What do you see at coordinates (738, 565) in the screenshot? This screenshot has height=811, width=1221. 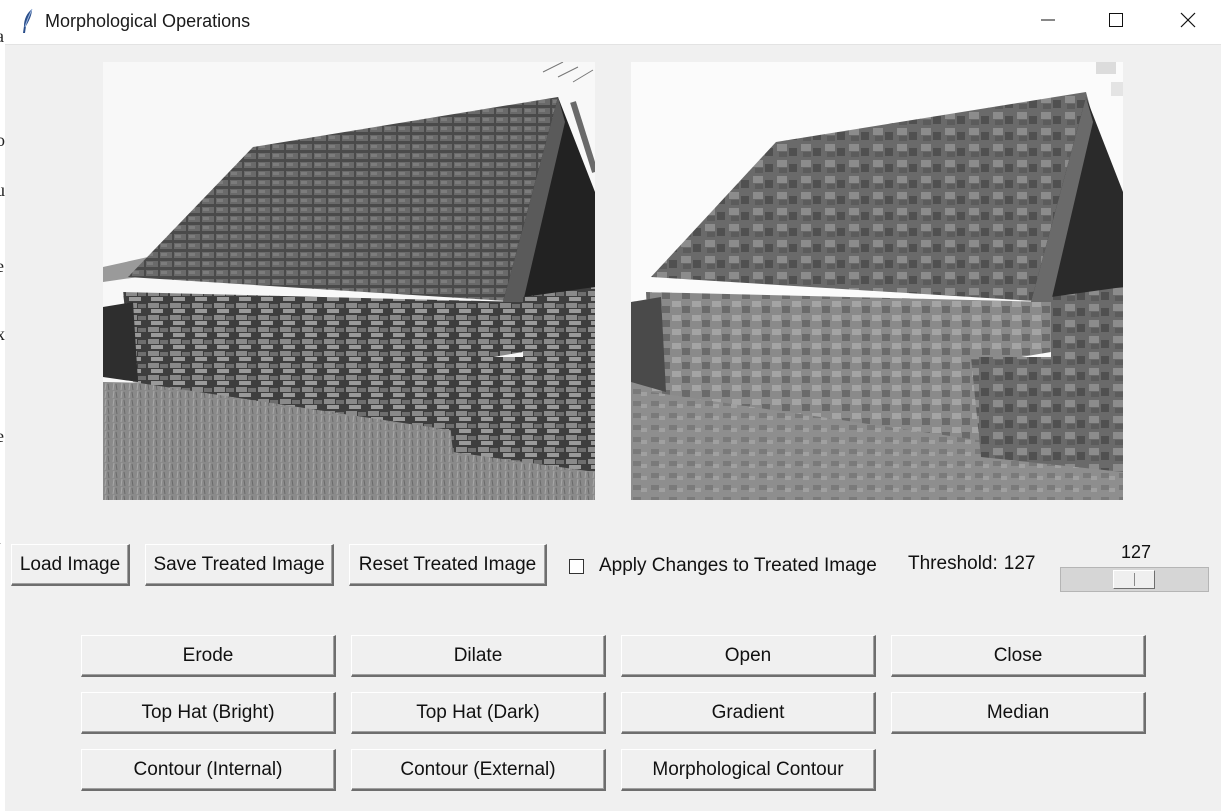 I see `apply-changes-label: Apply Changes to Treated Image` at bounding box center [738, 565].